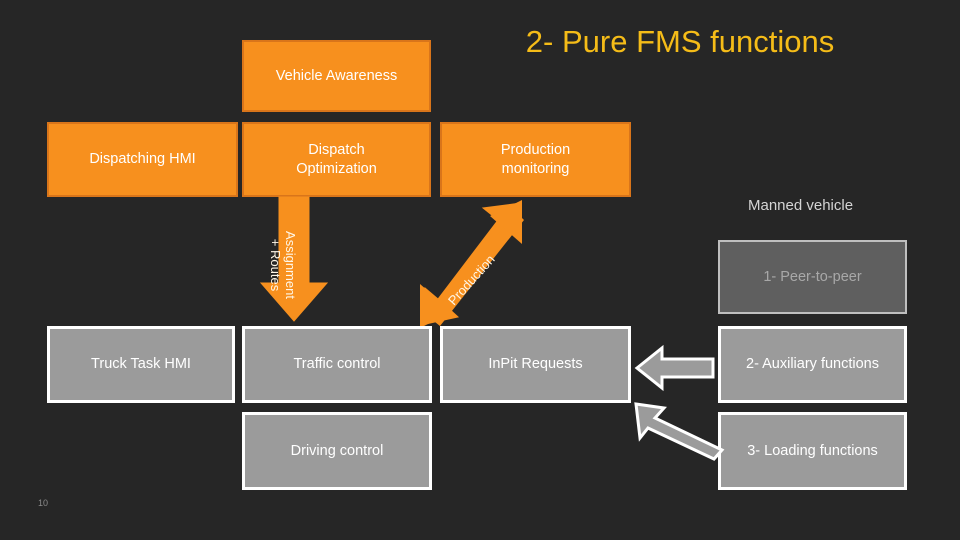  I want to click on right-block-auxiliary-functions: 2- Auxiliary functions, so click(812, 364).